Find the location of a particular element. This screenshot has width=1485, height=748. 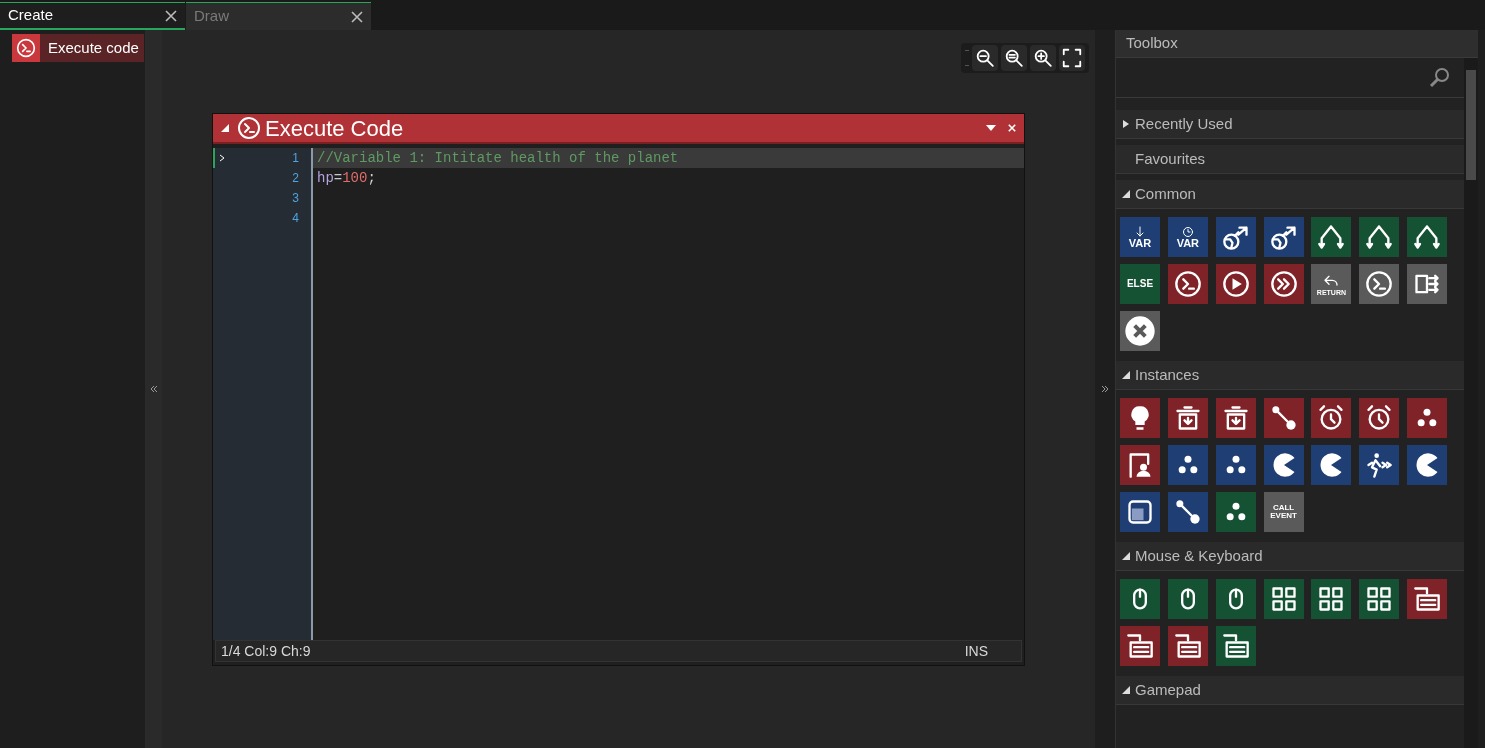

toolbox-action: ELSE is located at coordinates (1140, 284).